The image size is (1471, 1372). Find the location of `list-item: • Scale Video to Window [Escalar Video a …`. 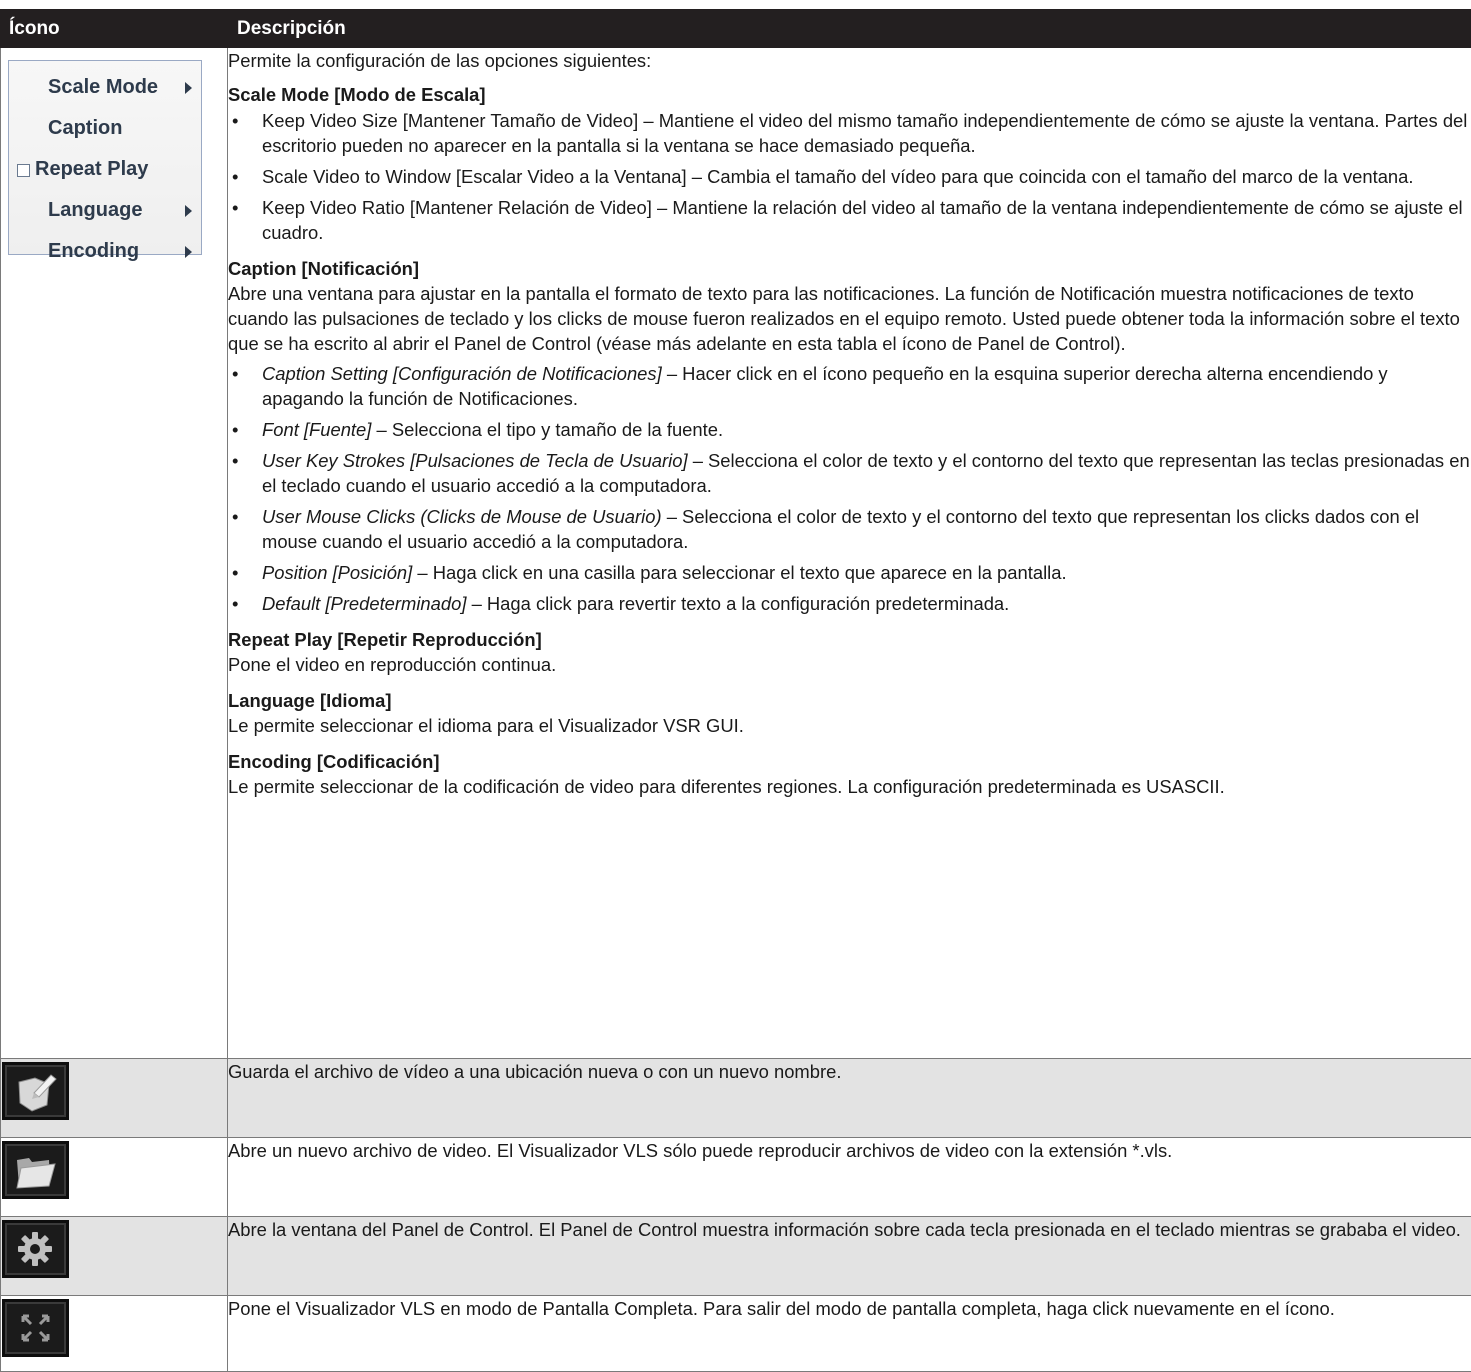

list-item: • Scale Video to Window [Escalar Video a … is located at coordinates (849, 176).